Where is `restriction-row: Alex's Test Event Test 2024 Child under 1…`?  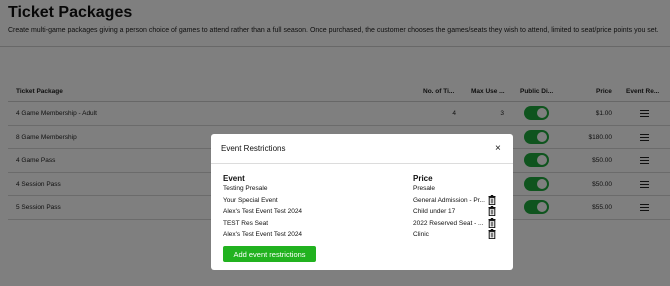
restriction-row: Alex's Test Event Test 2024 Child under 1… is located at coordinates (362, 212).